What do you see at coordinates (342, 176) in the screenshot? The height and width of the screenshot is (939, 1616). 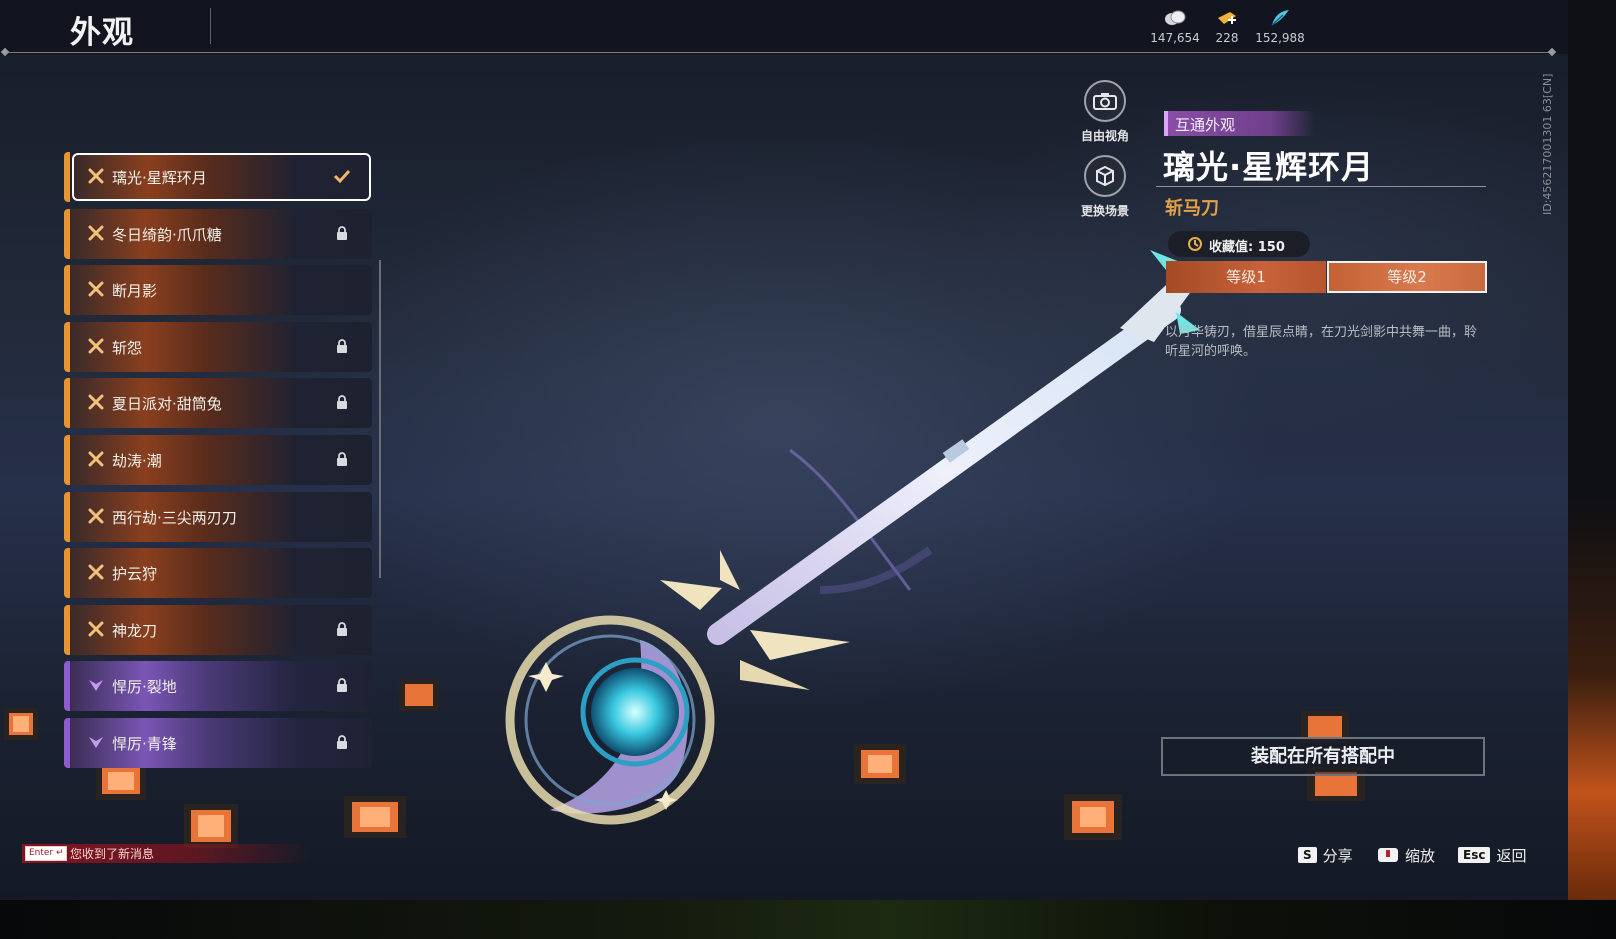 I see `check-icon` at bounding box center [342, 176].